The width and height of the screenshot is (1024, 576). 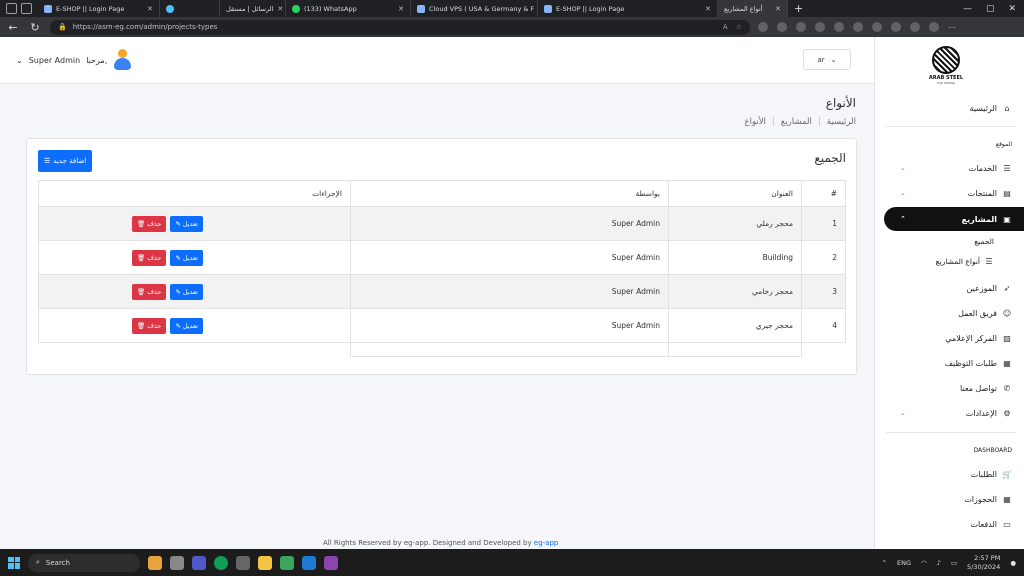 I want to click on visual-studio-icon, so click(x=331, y=562).